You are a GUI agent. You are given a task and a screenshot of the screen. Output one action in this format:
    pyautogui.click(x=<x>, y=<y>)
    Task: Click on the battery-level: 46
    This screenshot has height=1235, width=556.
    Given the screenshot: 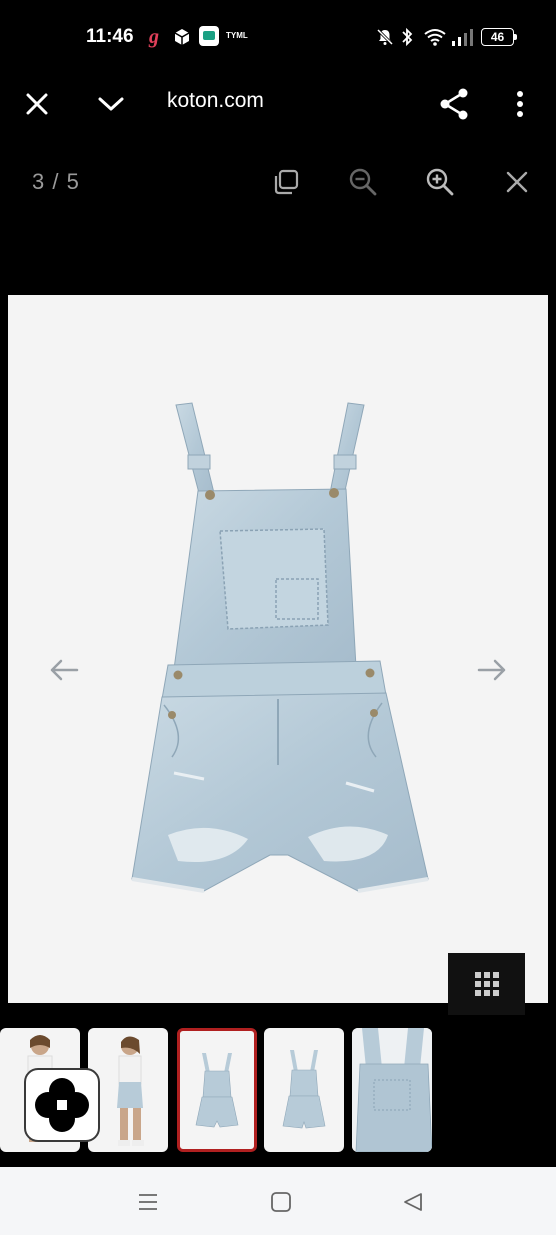 What is the action you would take?
    pyautogui.click(x=497, y=37)
    